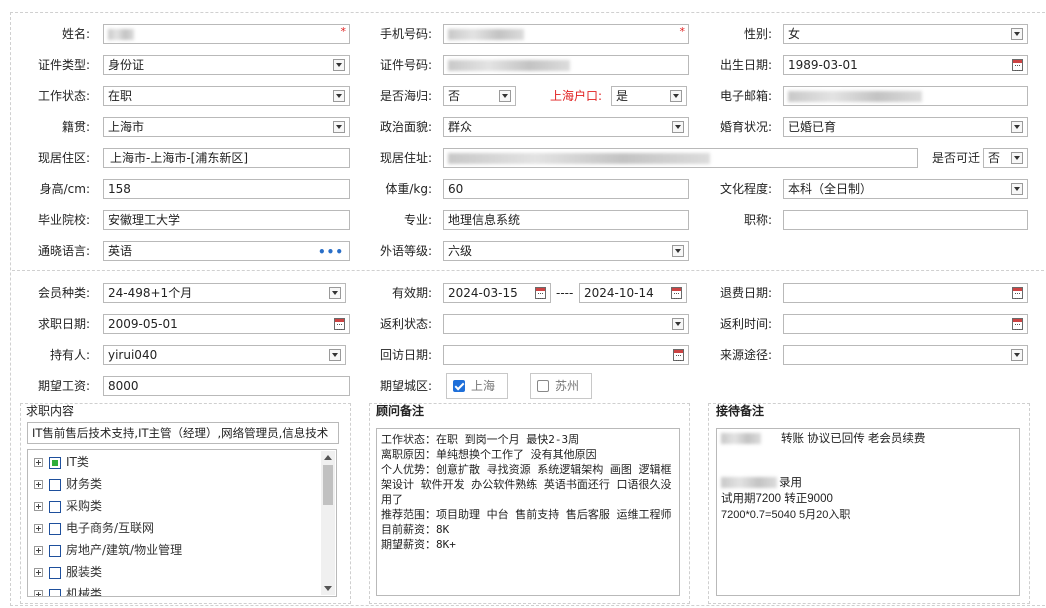 The image size is (1046, 608). What do you see at coordinates (561, 386) in the screenshot?
I see `city-option-suzhou: 苏州` at bounding box center [561, 386].